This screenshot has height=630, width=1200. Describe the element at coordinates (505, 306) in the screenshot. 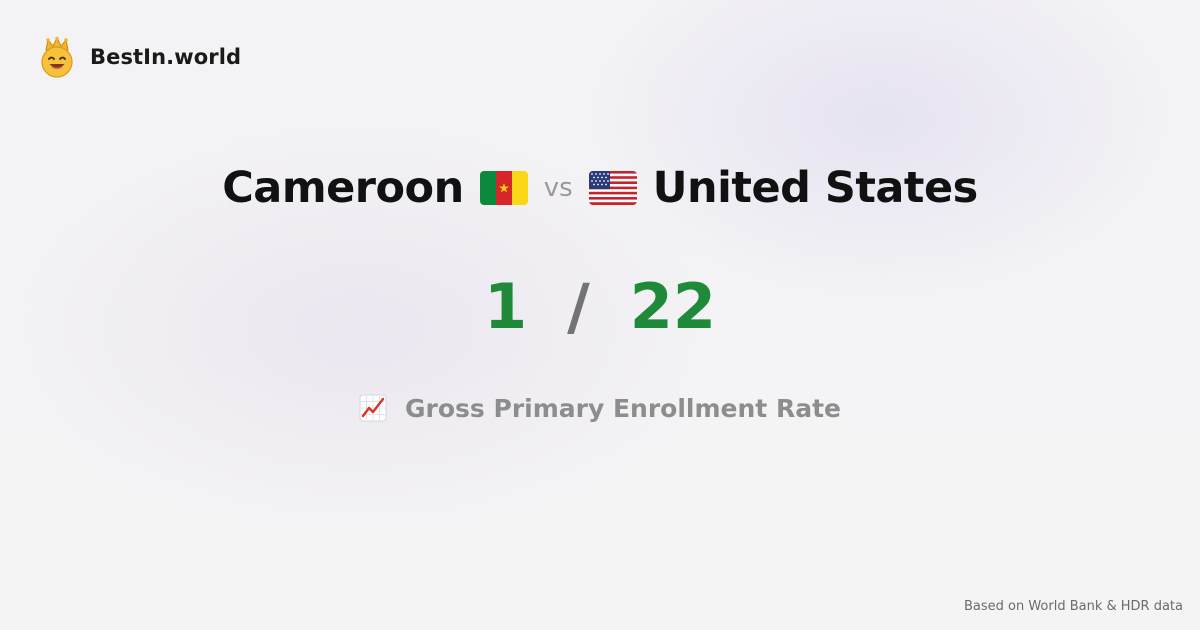

I see `left-rank: 1` at that location.